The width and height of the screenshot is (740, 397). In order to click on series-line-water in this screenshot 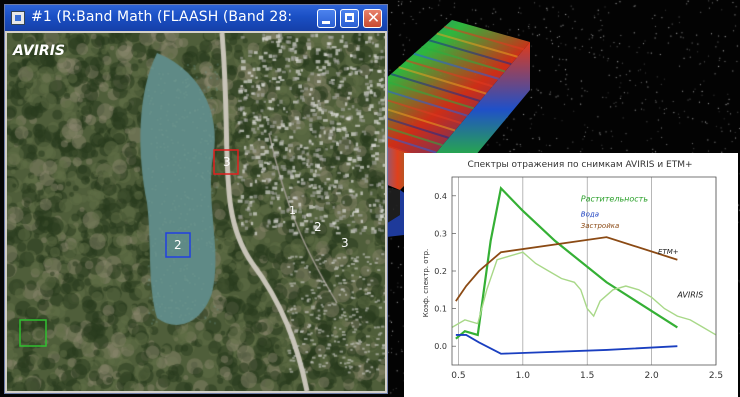, I will do `click(566, 344)`.